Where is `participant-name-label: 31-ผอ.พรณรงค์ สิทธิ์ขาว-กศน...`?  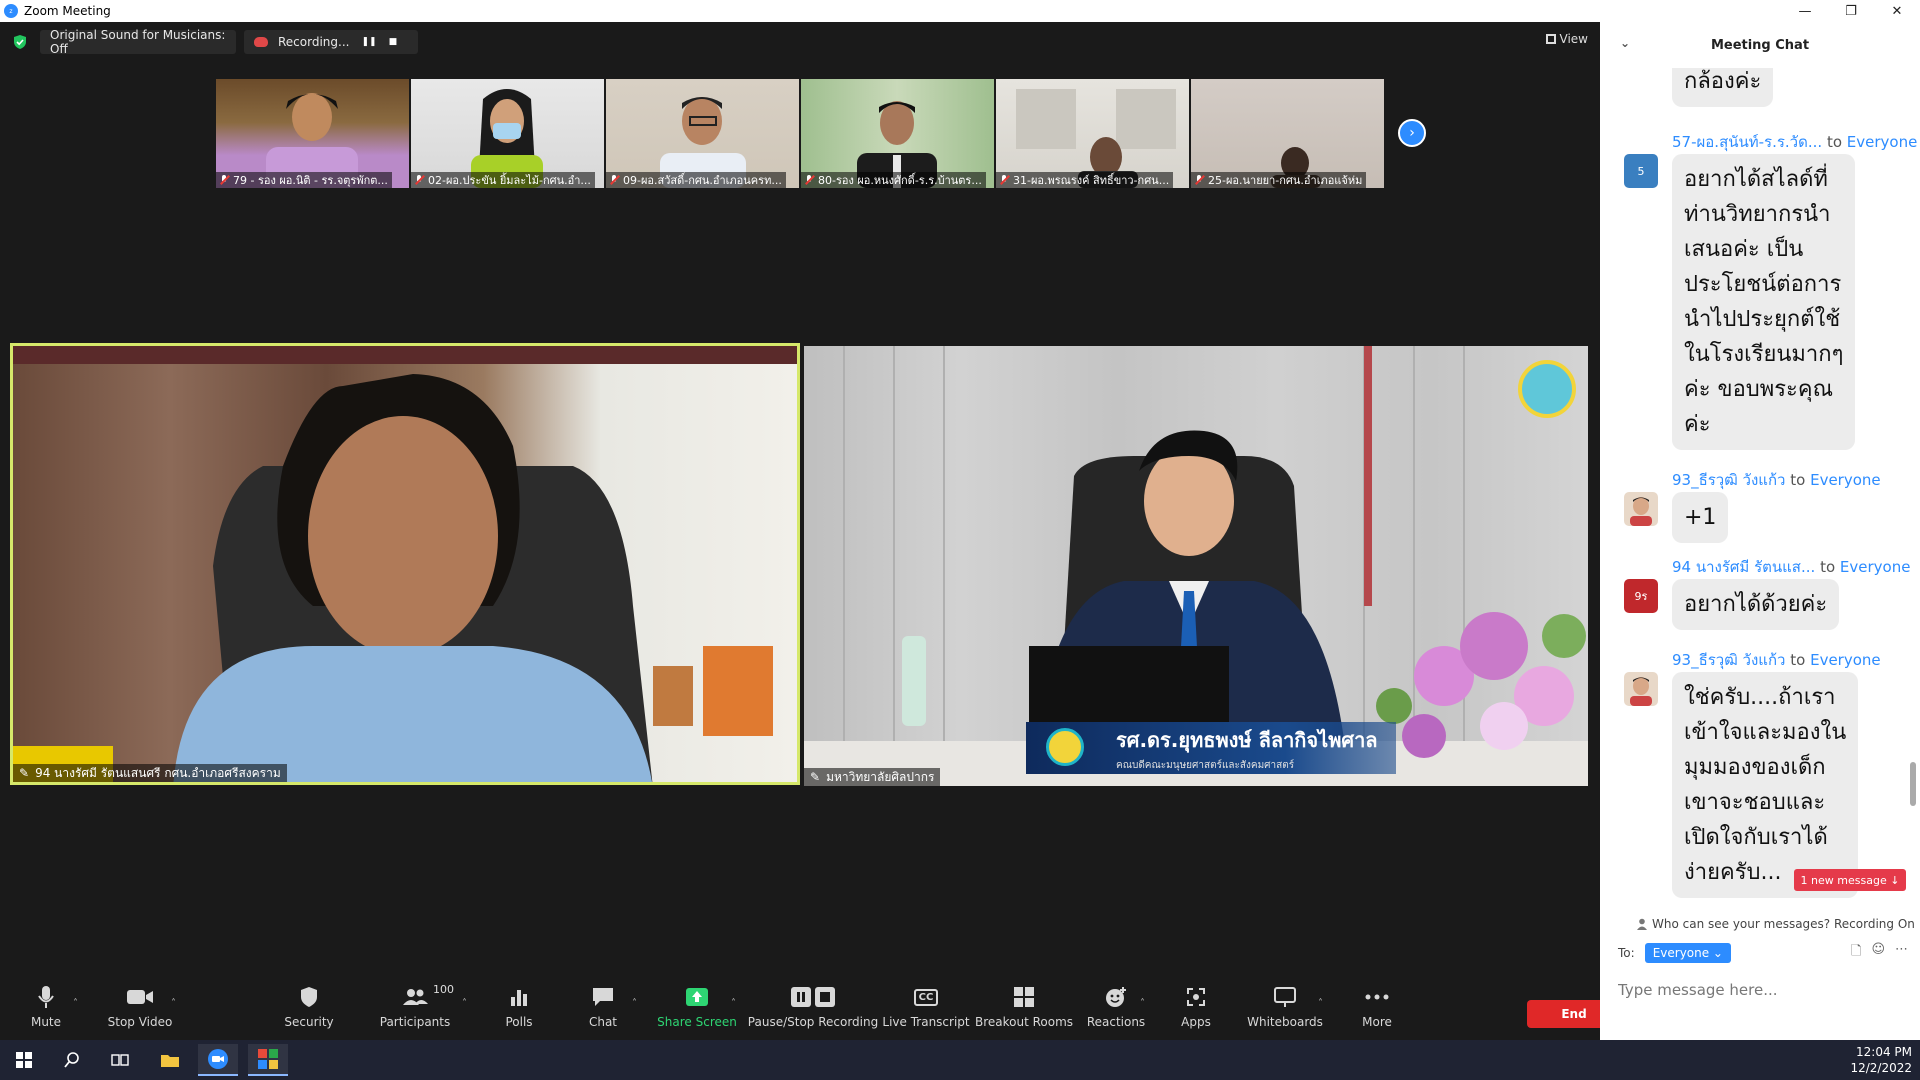
participant-name-label: 31-ผอ.พรณรงค์ สิทธิ์ขาว-กศน... is located at coordinates (1085, 180).